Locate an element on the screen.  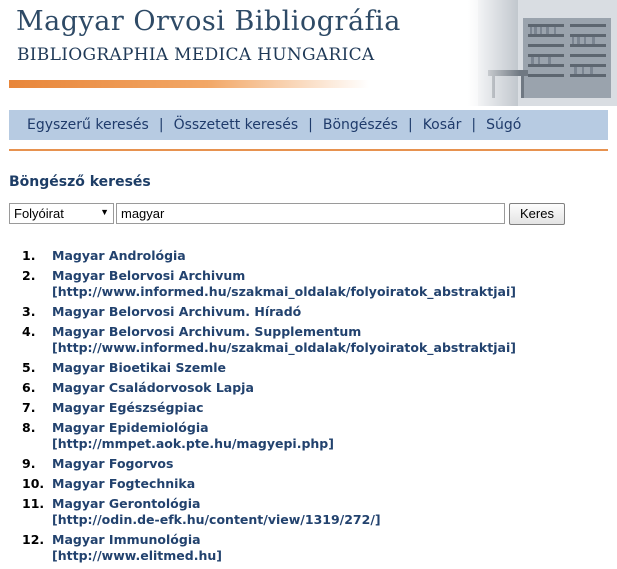
result-title-link: Magyar Belorvosi Archivum. Supplementum is located at coordinates (334, 332).